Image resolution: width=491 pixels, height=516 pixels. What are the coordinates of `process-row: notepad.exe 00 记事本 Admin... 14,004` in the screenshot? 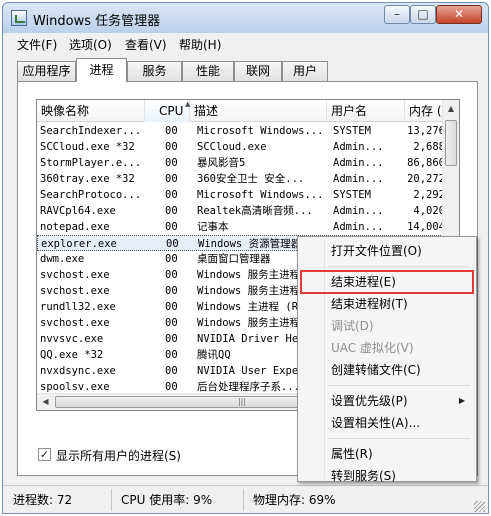 It's located at (248, 227).